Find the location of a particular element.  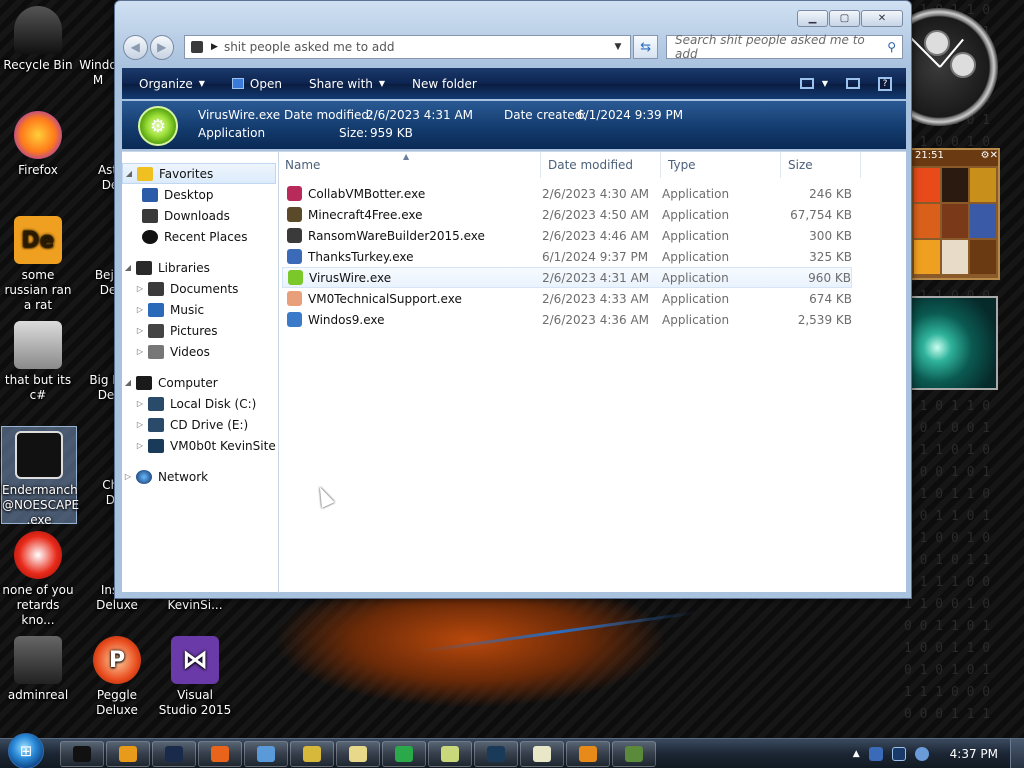

taskbar-button-firefox is located at coordinates (220, 753).